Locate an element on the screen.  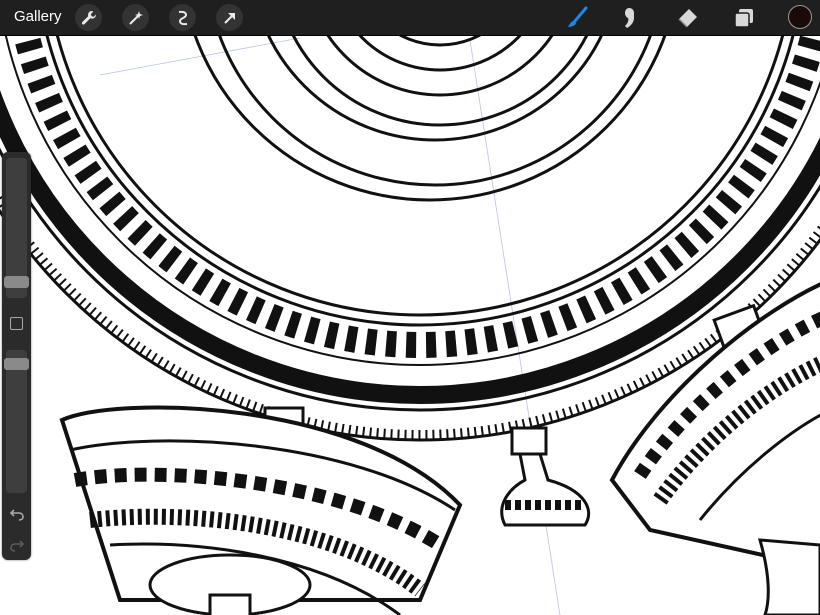
smudge-icon is located at coordinates (631, 18).